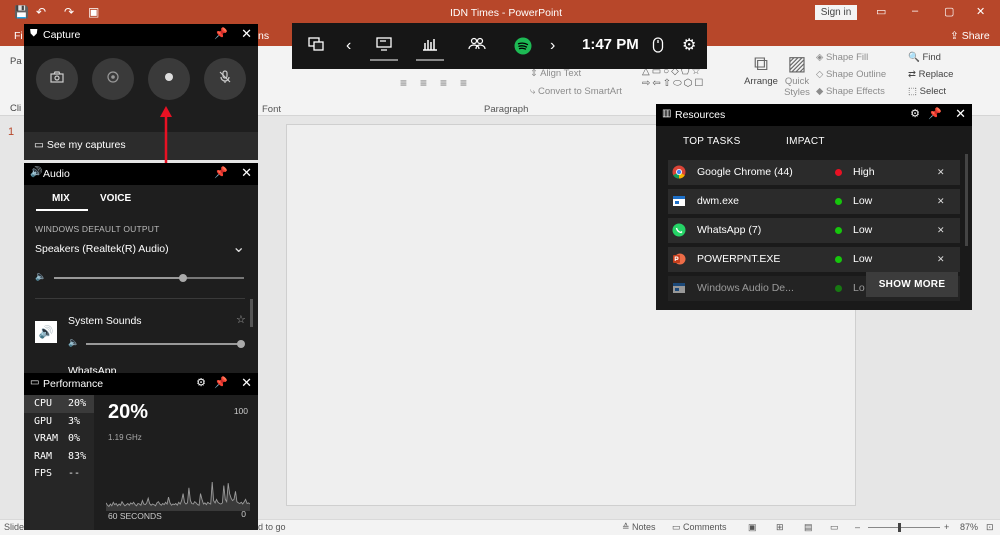 The image size is (1000, 535). What do you see at coordinates (814, 230) in the screenshot?
I see `task-row: WhatsApp (7) Low ✕` at bounding box center [814, 230].